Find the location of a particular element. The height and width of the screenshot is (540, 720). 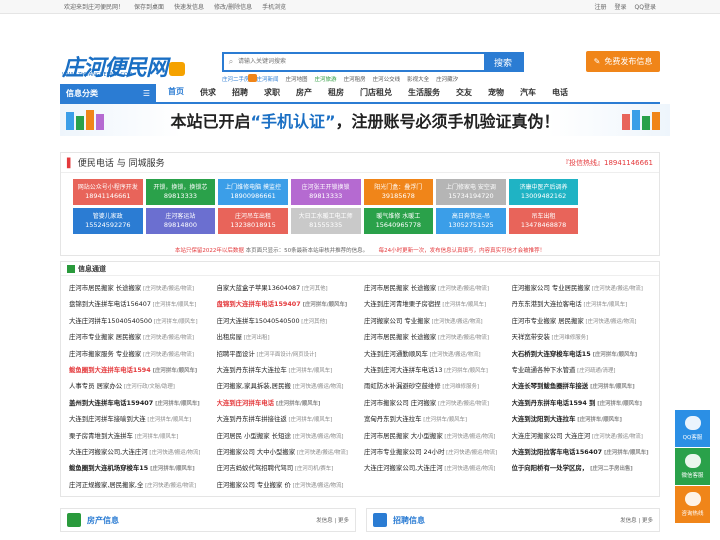

info-list-item: 人事专员 居家办公 [庄河行政/文秘/助理] is located at coordinates (143, 386).